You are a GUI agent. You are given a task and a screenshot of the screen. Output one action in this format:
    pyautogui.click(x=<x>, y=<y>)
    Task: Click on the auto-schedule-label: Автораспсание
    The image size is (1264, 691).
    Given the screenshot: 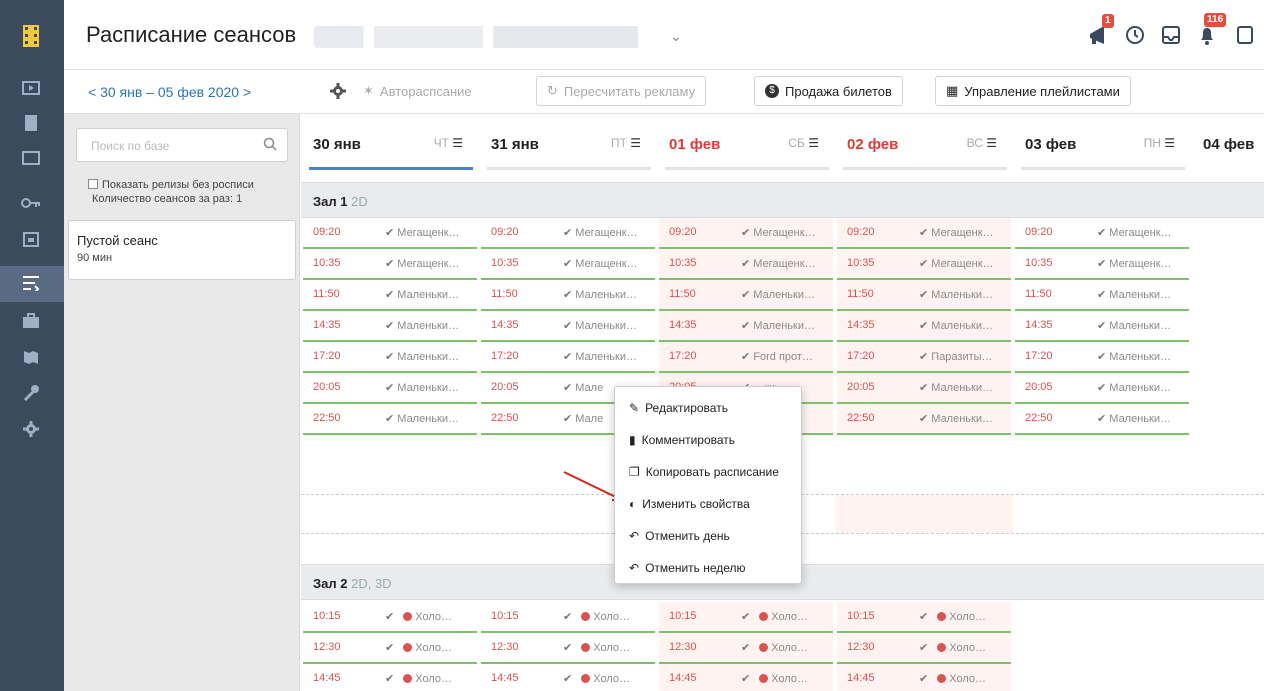 What is the action you would take?
    pyautogui.click(x=425, y=91)
    